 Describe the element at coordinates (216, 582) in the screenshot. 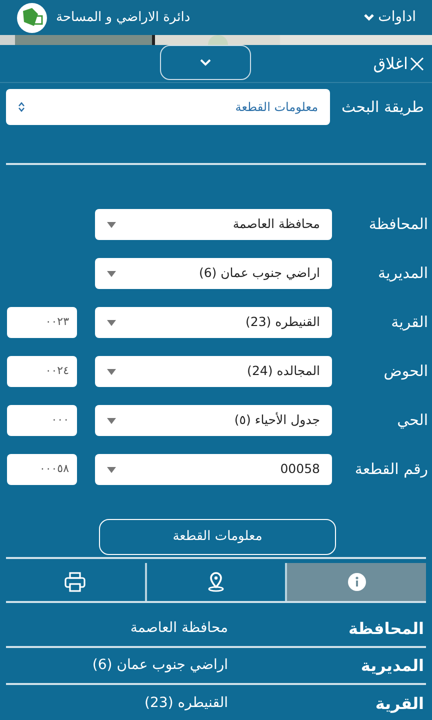

I see `map-pin-icon` at that location.